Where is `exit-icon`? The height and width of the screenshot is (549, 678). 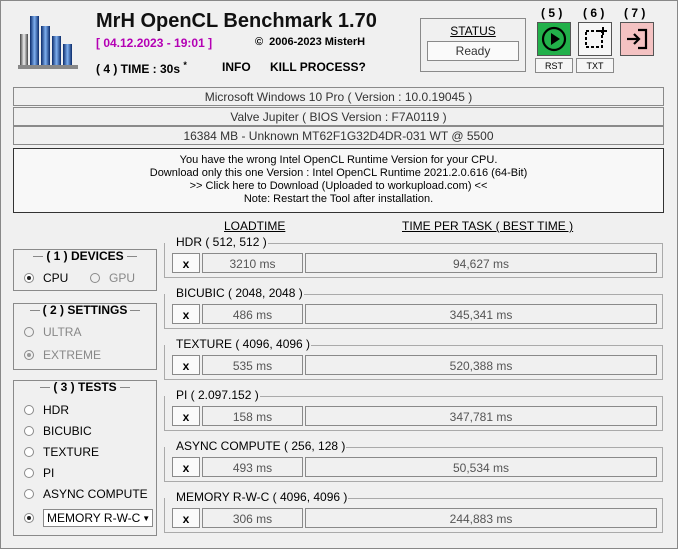
exit-icon is located at coordinates (637, 39).